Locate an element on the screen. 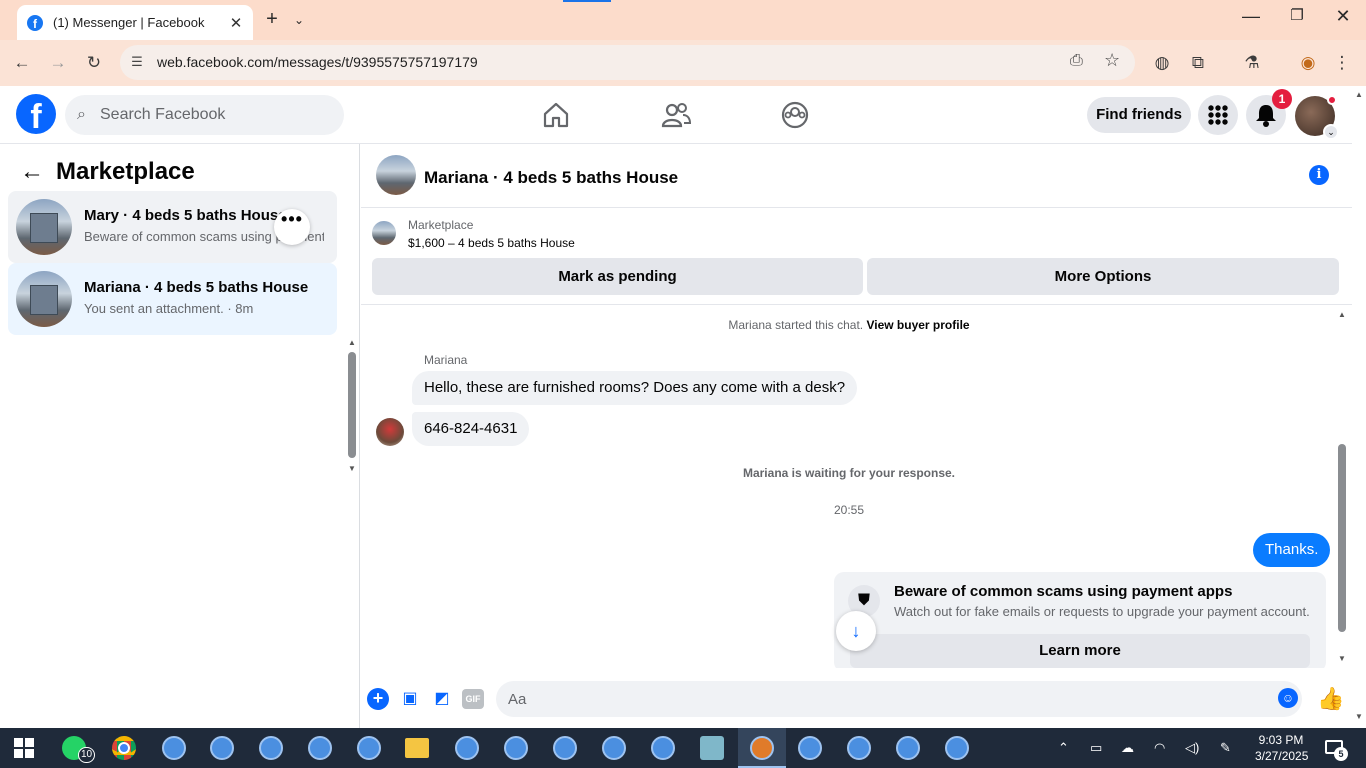 The width and height of the screenshot is (1366, 768). reload-icon: ↻ is located at coordinates (94, 63).